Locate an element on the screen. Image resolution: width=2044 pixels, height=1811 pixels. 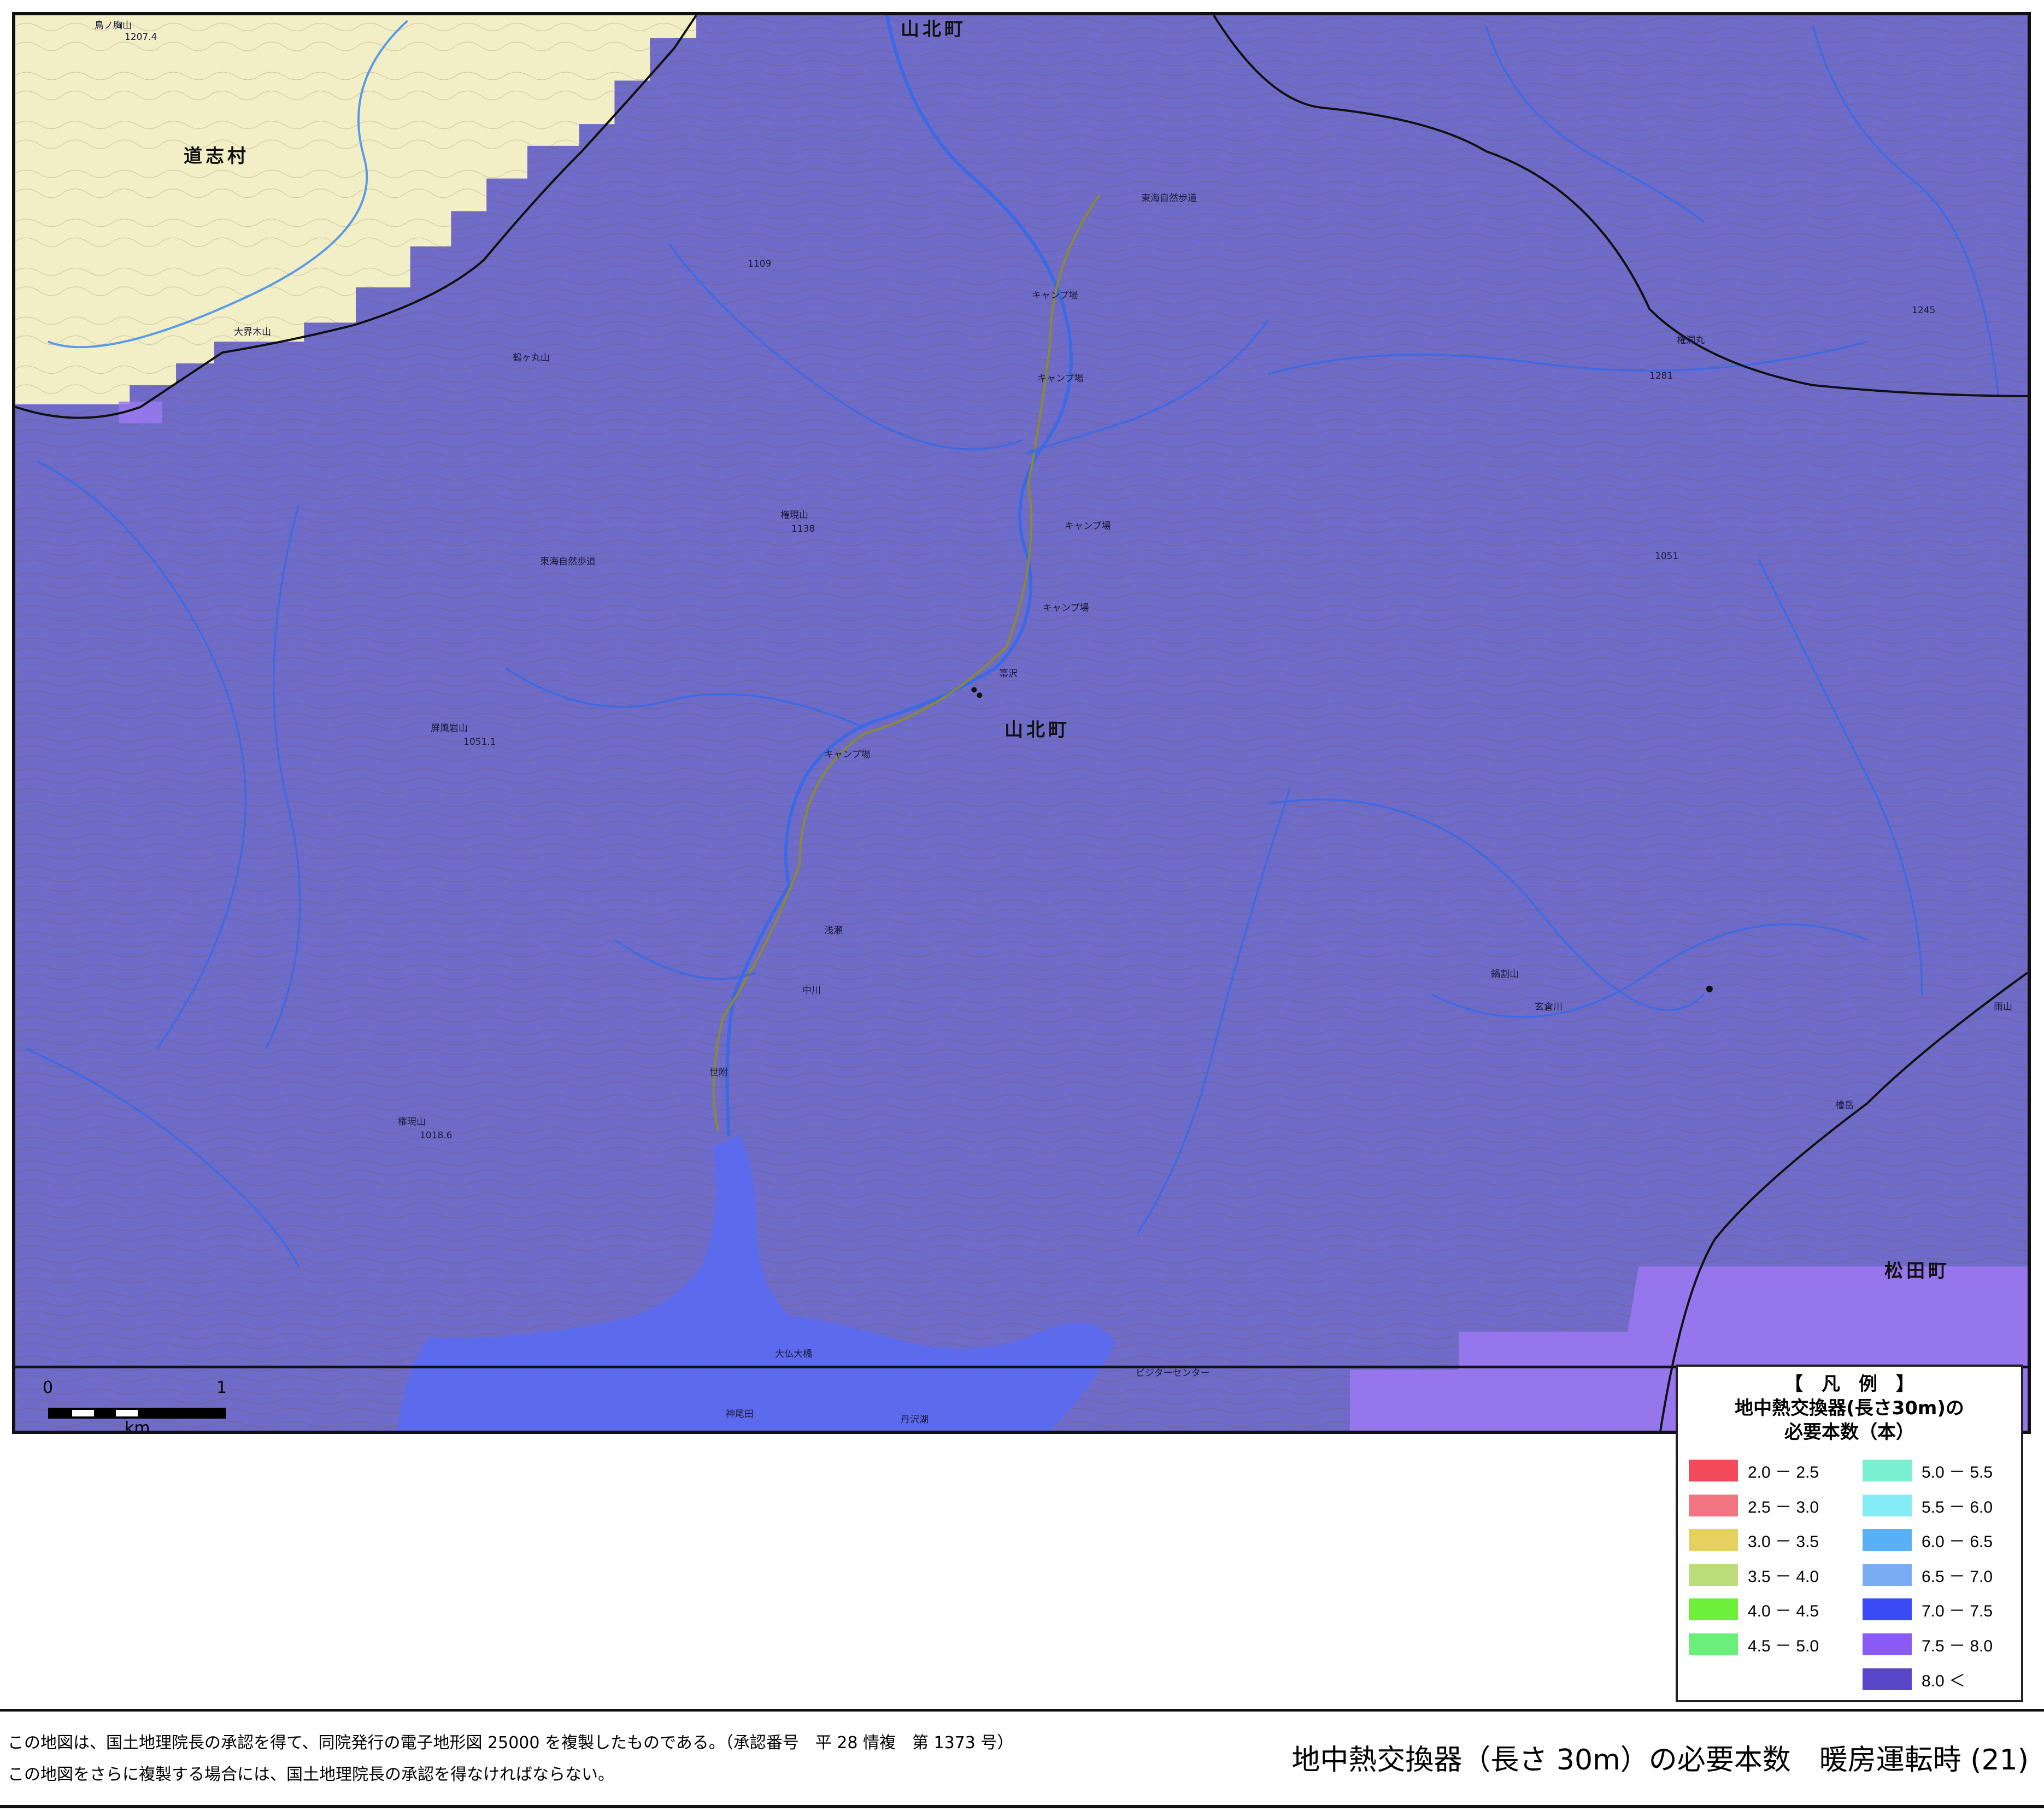
legend-label: 5.0 － 5.5 is located at coordinates (1957, 1472).